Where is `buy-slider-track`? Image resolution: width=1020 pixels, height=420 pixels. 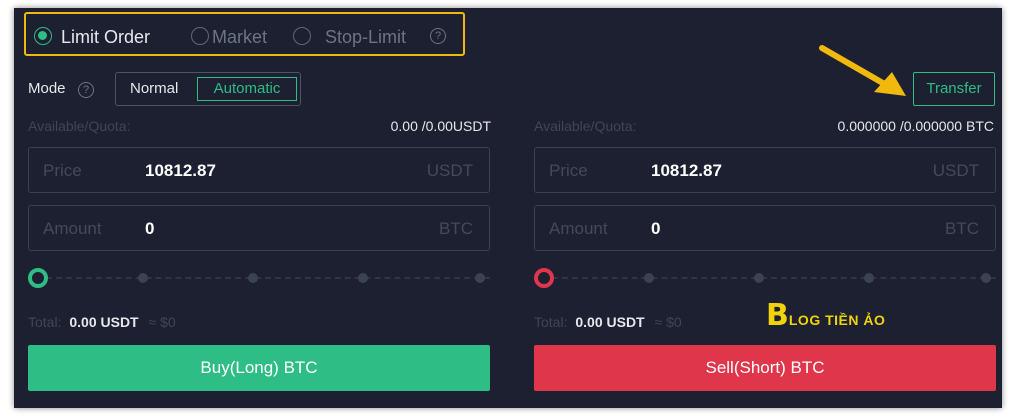 buy-slider-track is located at coordinates (268, 278).